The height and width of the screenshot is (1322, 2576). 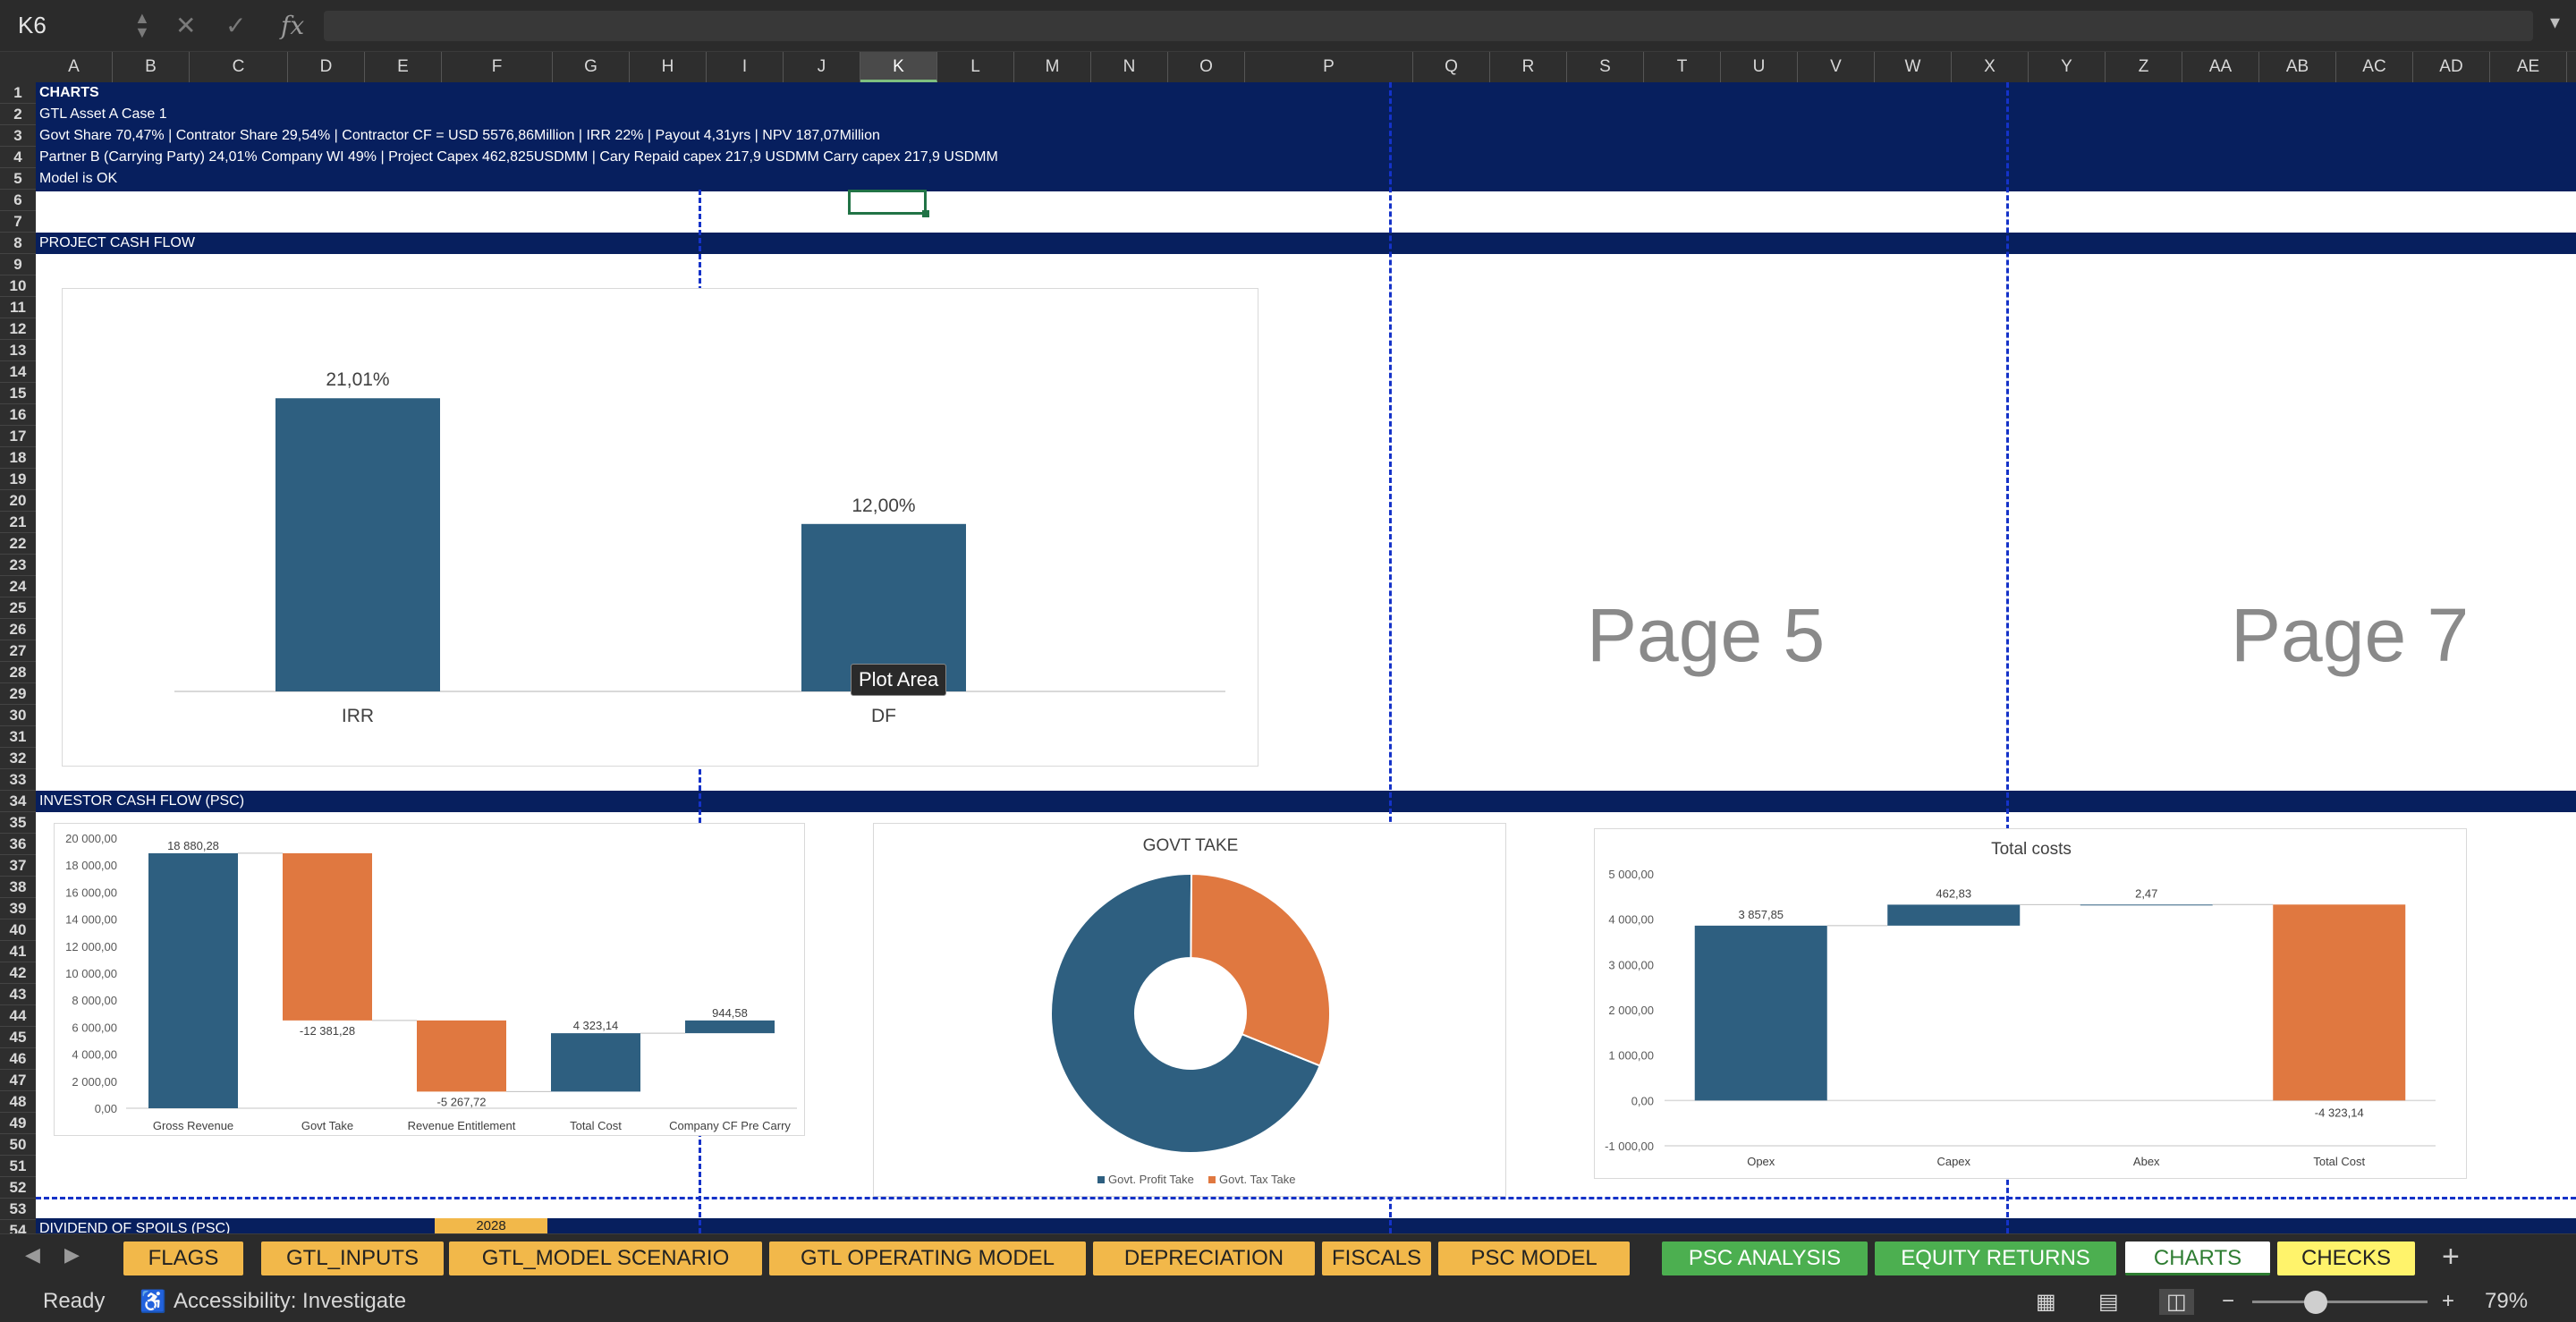 What do you see at coordinates (1206, 67) in the screenshot?
I see `column-header-o: O` at bounding box center [1206, 67].